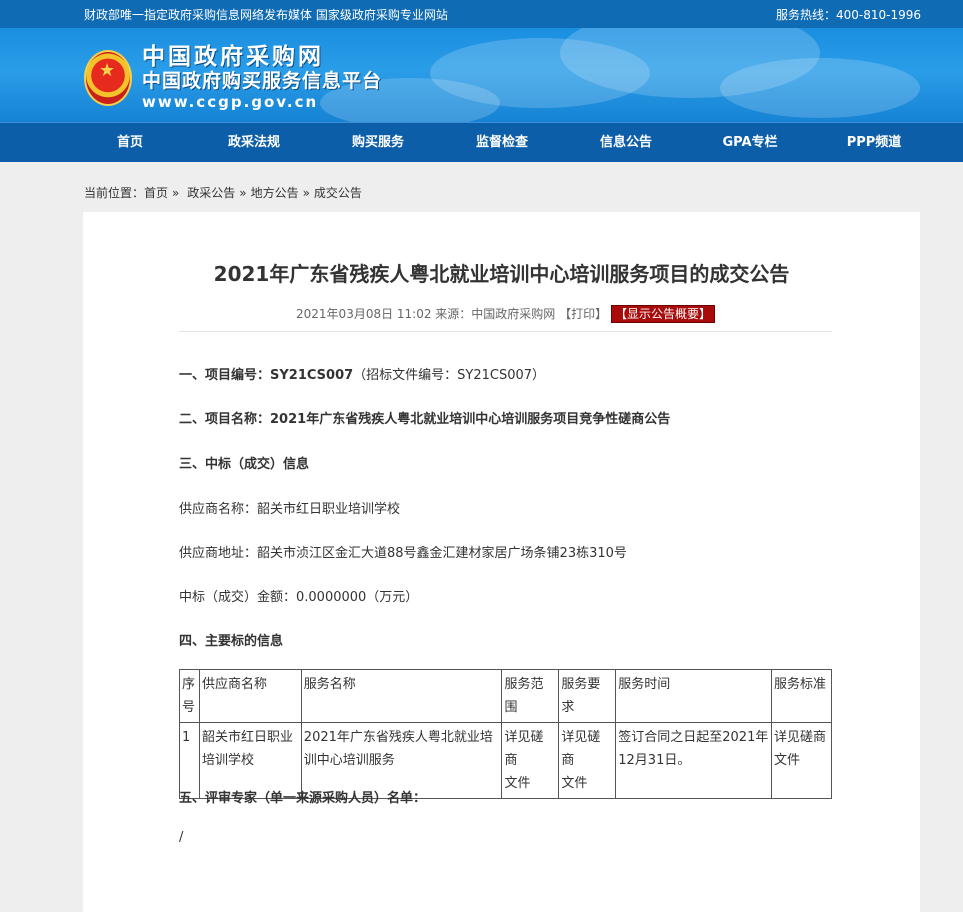 This screenshot has height=912, width=963. What do you see at coordinates (299, 597) in the screenshot?
I see `award-amount: 中标（成交）金额：0.0000000（万元）` at bounding box center [299, 597].